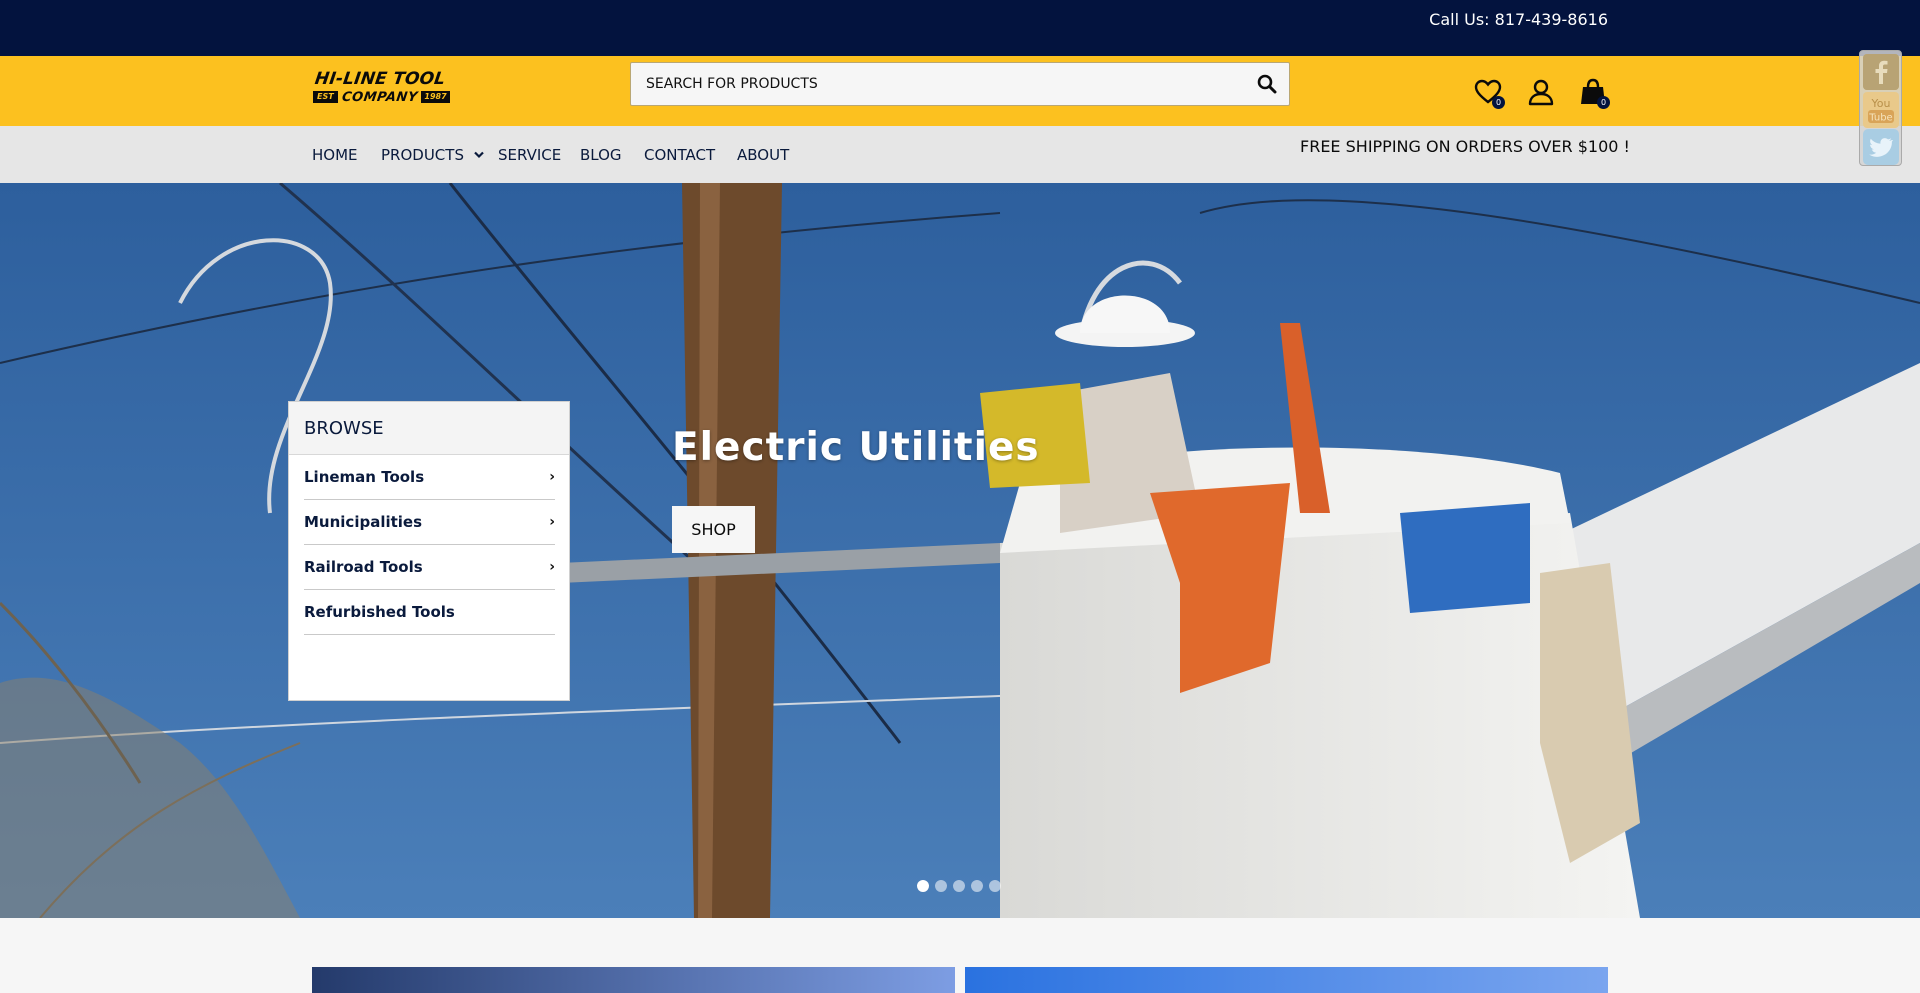 This screenshot has height=993, width=1920. What do you see at coordinates (856, 447) in the screenshot?
I see `hero-title: Electric Utilities` at bounding box center [856, 447].